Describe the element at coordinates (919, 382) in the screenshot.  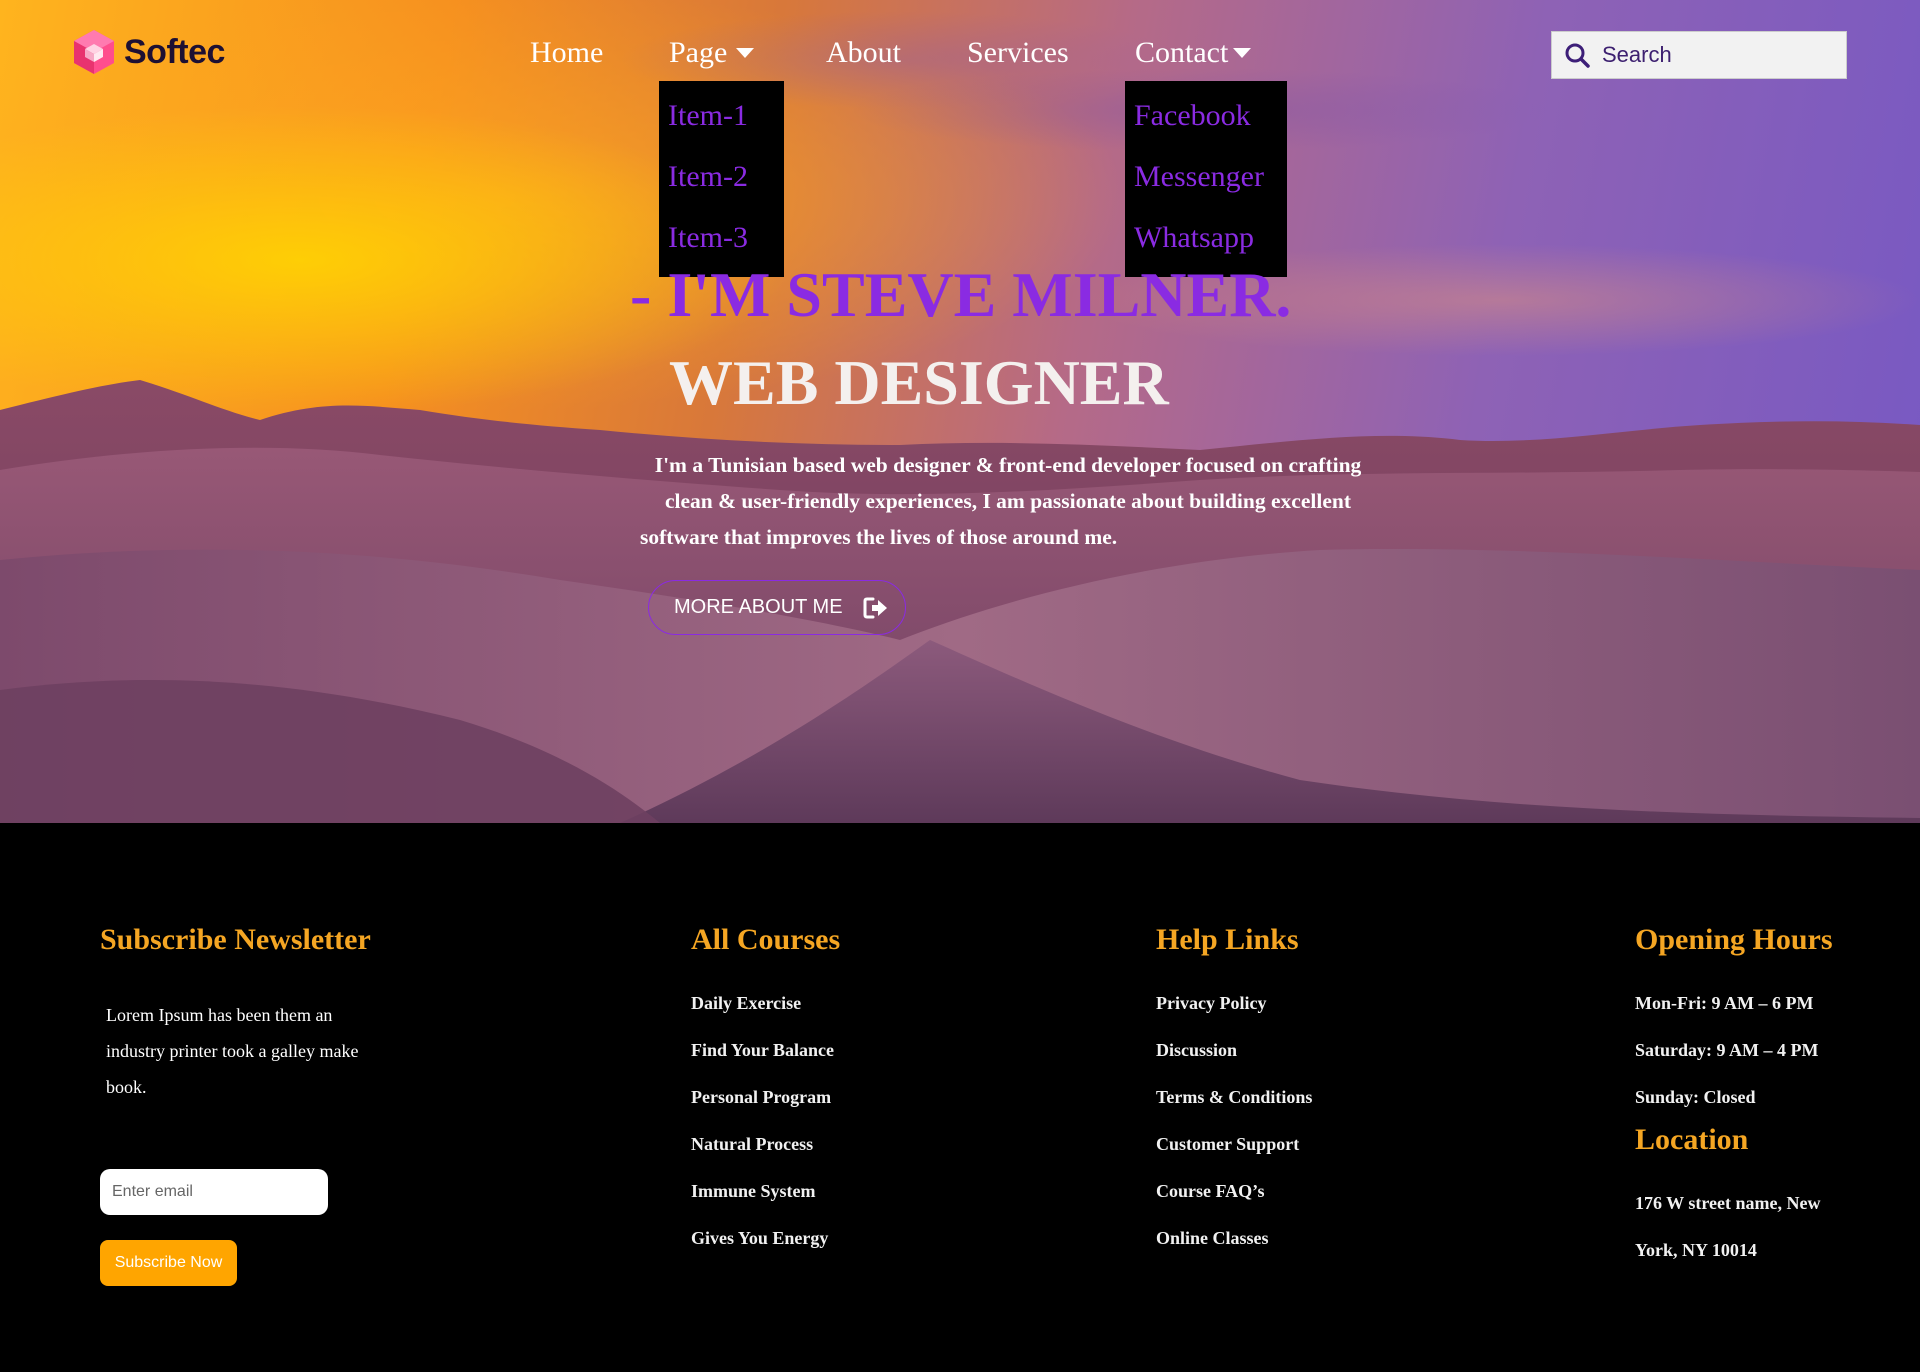
I see `hero-subheadline: WEB DESIGNER` at that location.